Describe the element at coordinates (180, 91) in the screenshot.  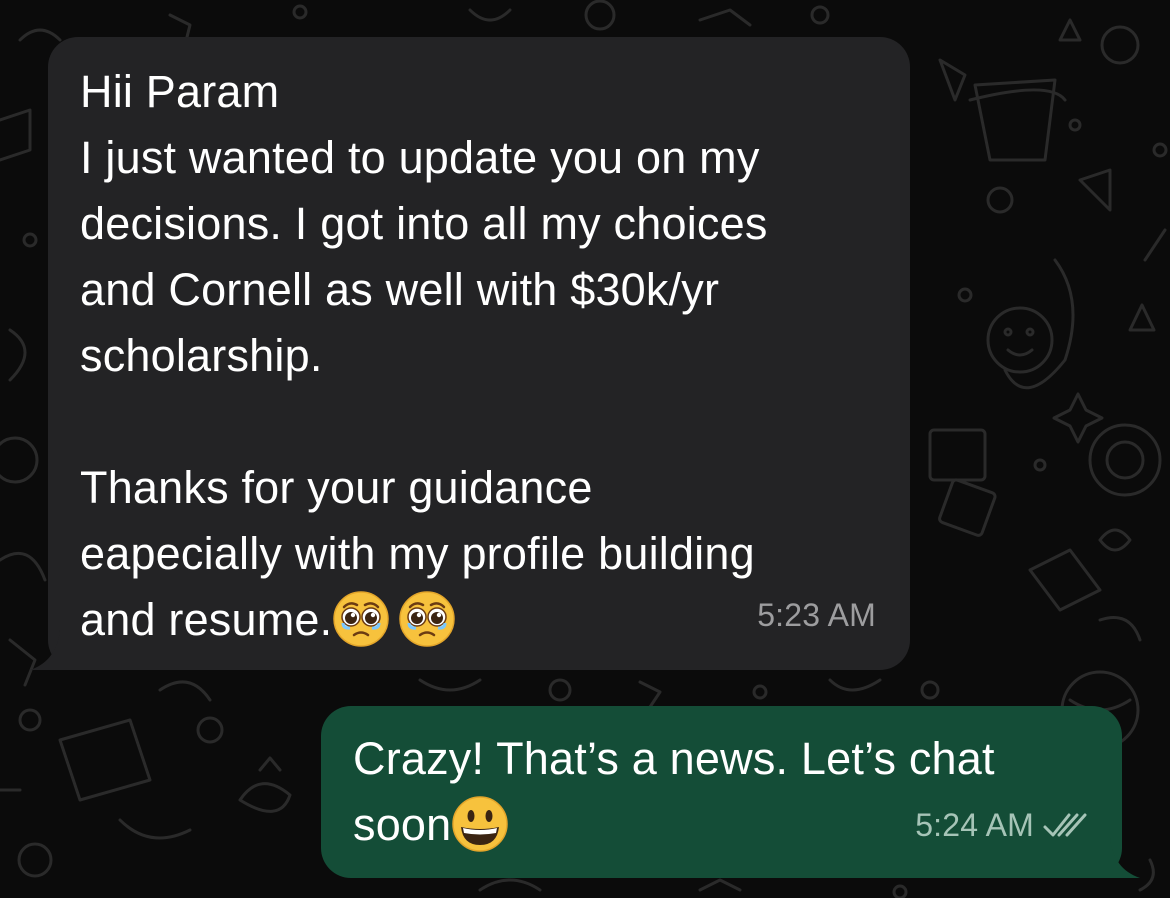
I see `message-text-line: Hii Param` at that location.